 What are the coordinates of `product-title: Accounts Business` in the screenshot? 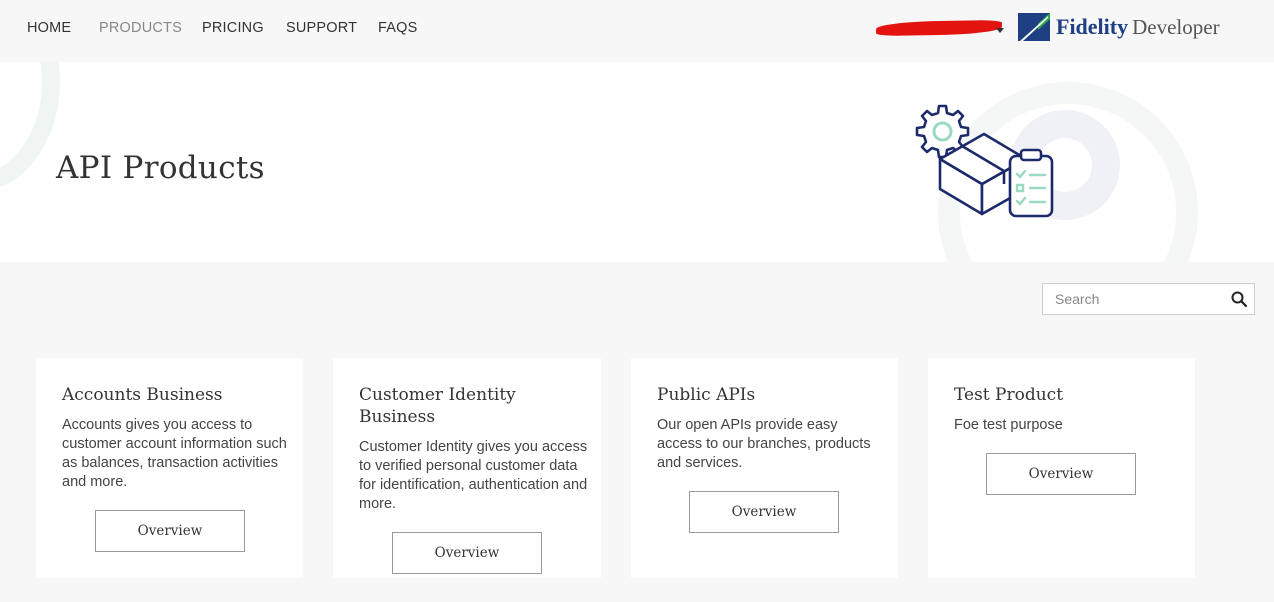 It's located at (142, 395).